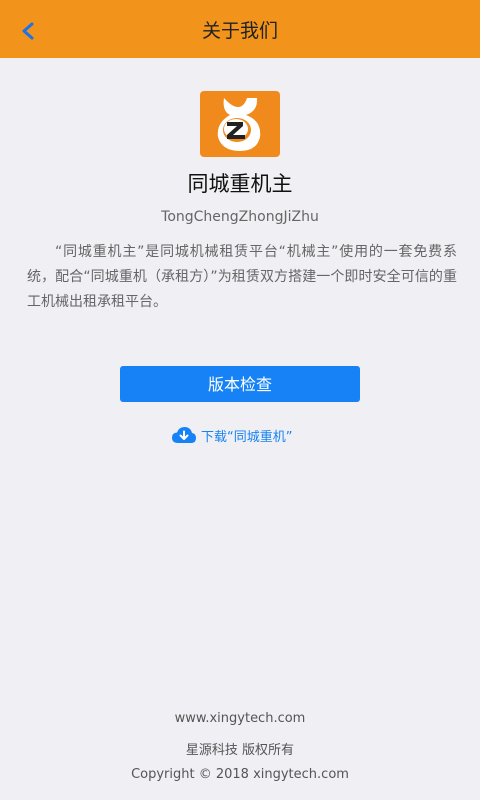 Image resolution: width=480 pixels, height=800 pixels. I want to click on footer-copyright: Copyright © 2018 xingytech.com, so click(240, 774).